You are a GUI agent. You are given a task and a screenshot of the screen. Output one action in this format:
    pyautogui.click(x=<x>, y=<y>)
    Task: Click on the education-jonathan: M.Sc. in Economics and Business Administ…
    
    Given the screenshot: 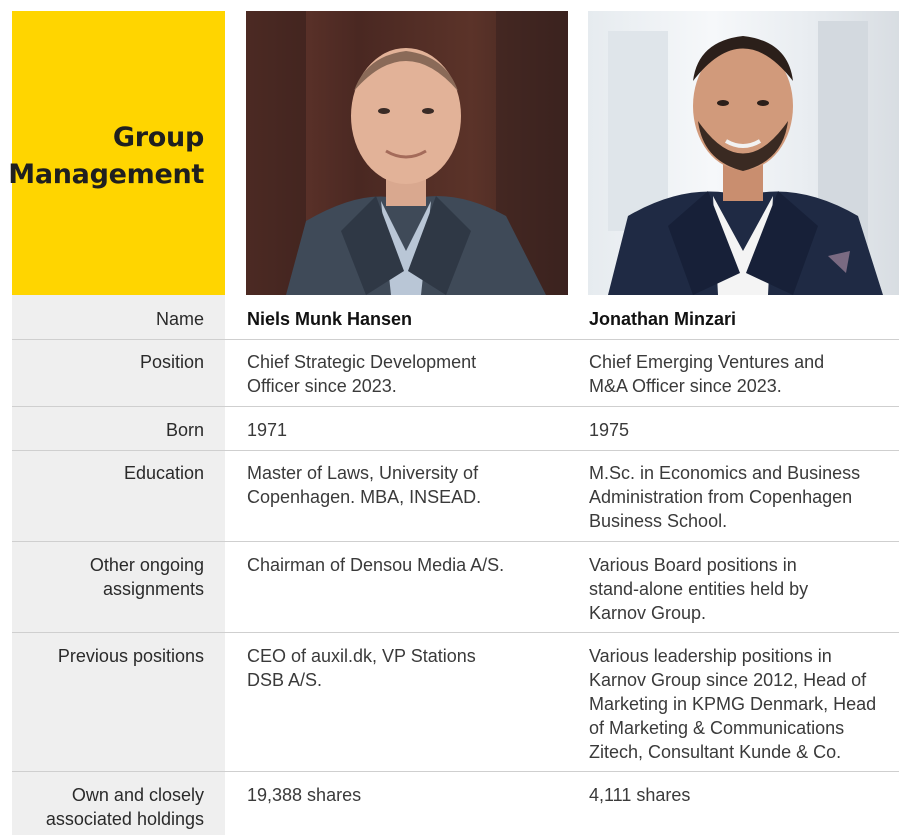 What is the action you would take?
    pyautogui.click(x=725, y=497)
    